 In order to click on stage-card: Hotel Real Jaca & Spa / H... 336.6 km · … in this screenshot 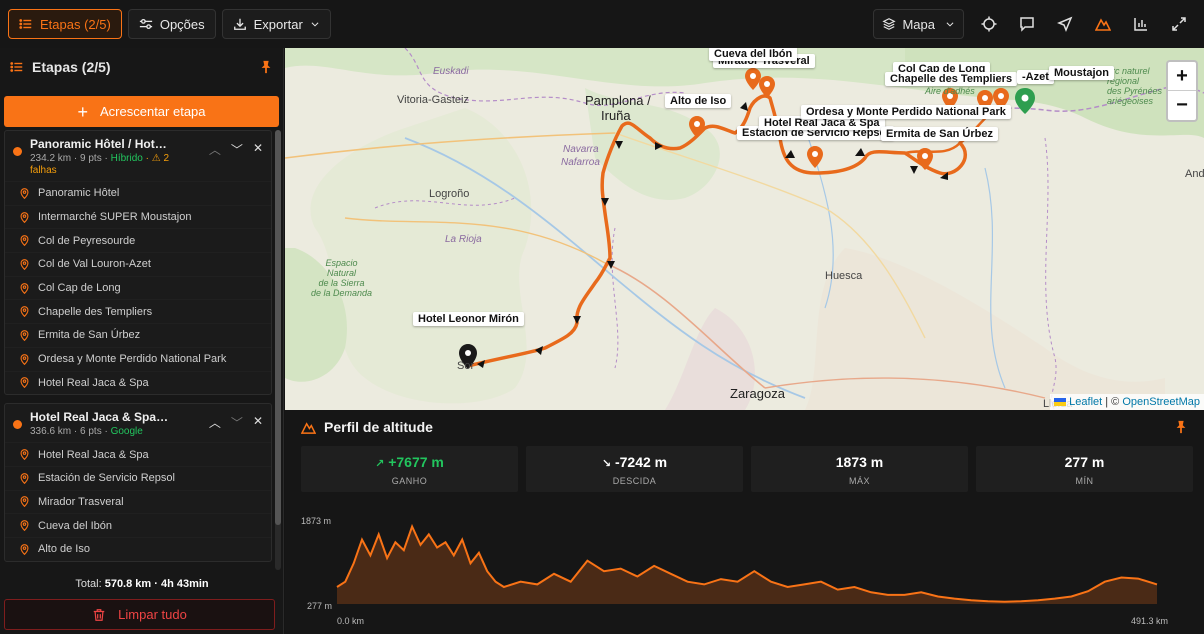, I will do `click(138, 482)`.